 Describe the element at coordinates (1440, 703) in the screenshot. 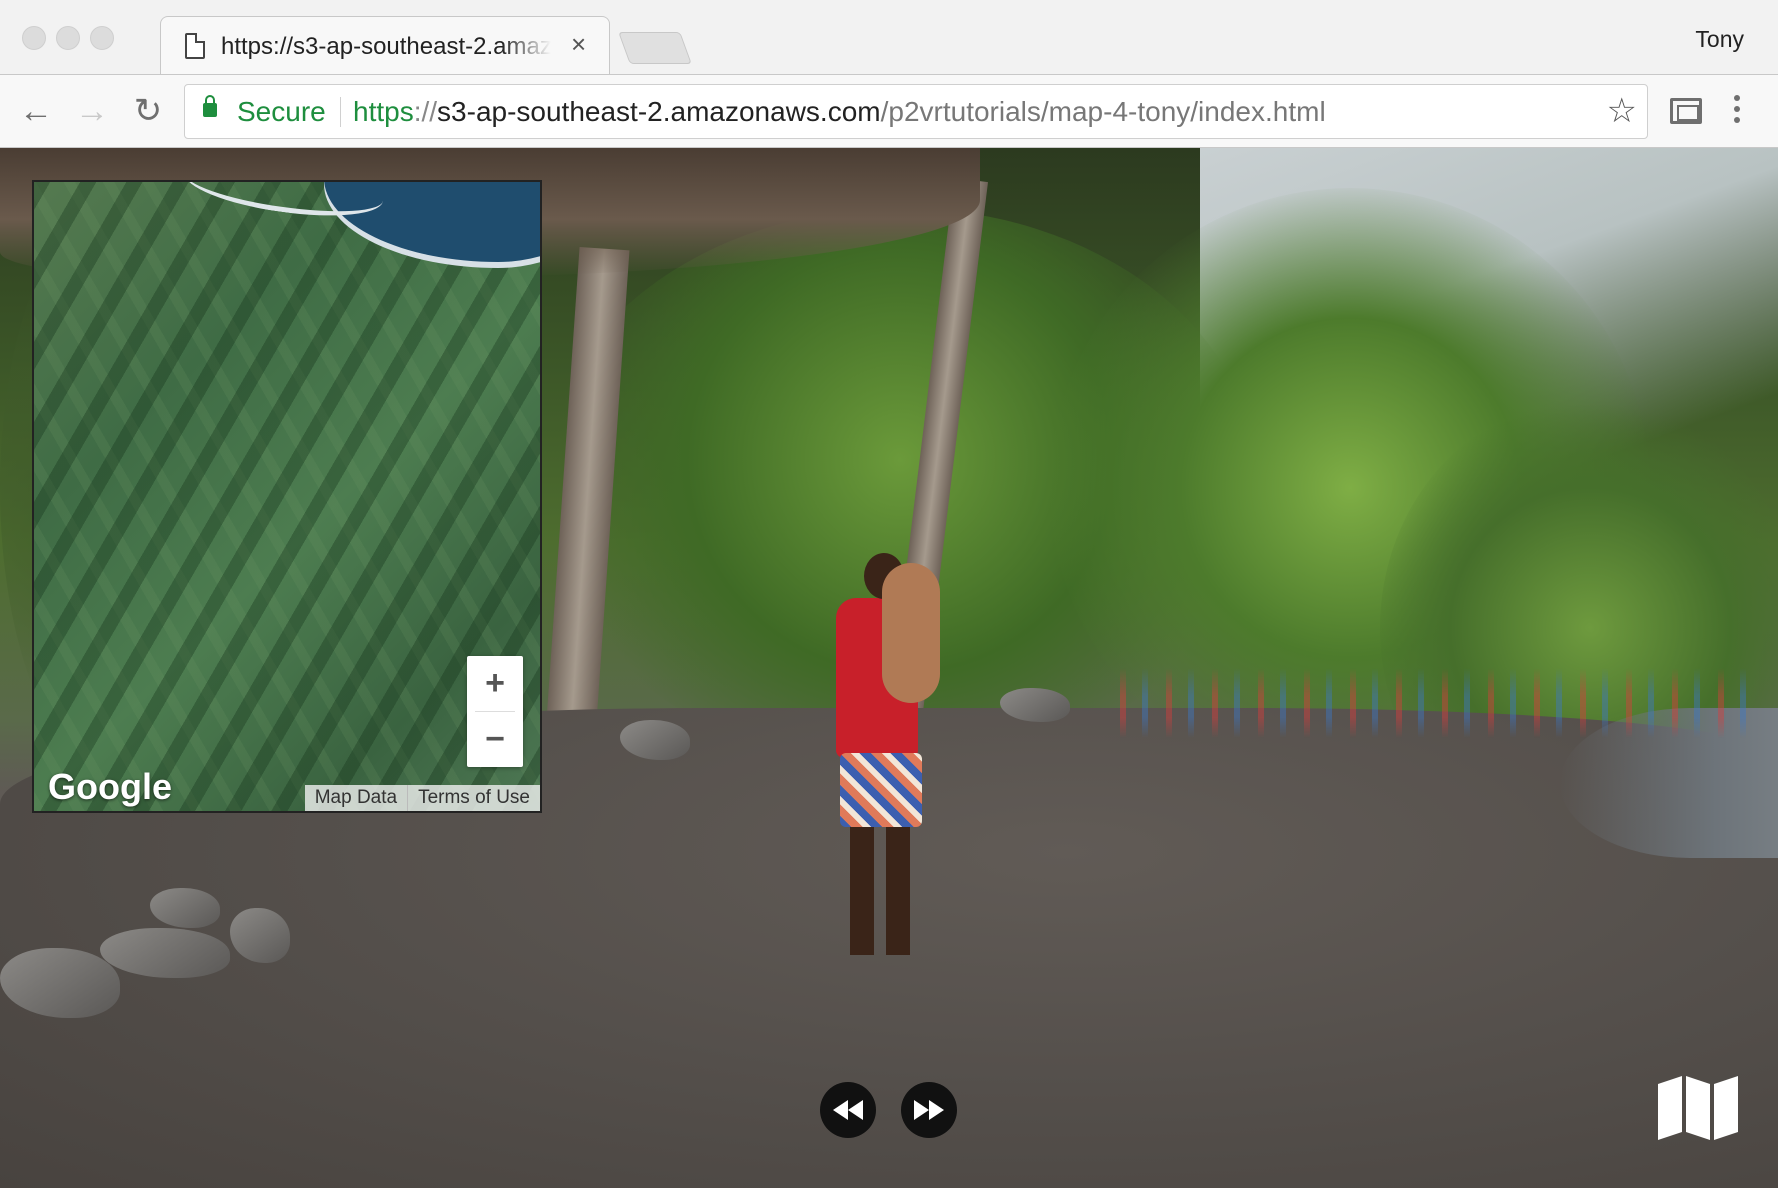

I see `crowd-of-people` at that location.